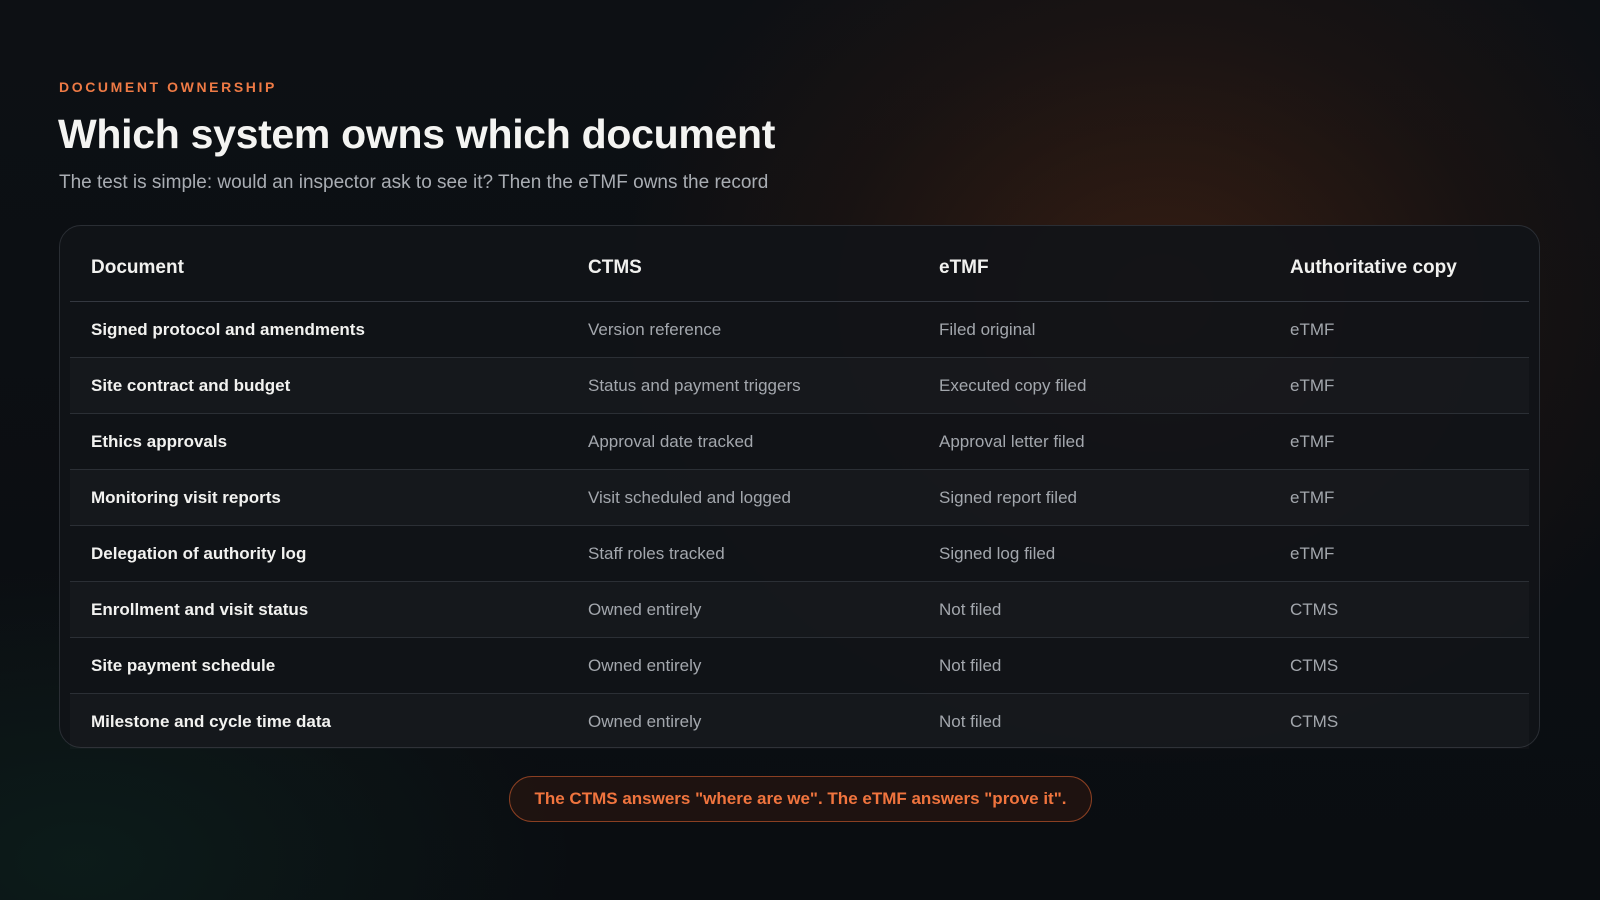 This screenshot has height=900, width=1600. What do you see at coordinates (318, 609) in the screenshot?
I see `cell-document: Enrollment and visit status` at bounding box center [318, 609].